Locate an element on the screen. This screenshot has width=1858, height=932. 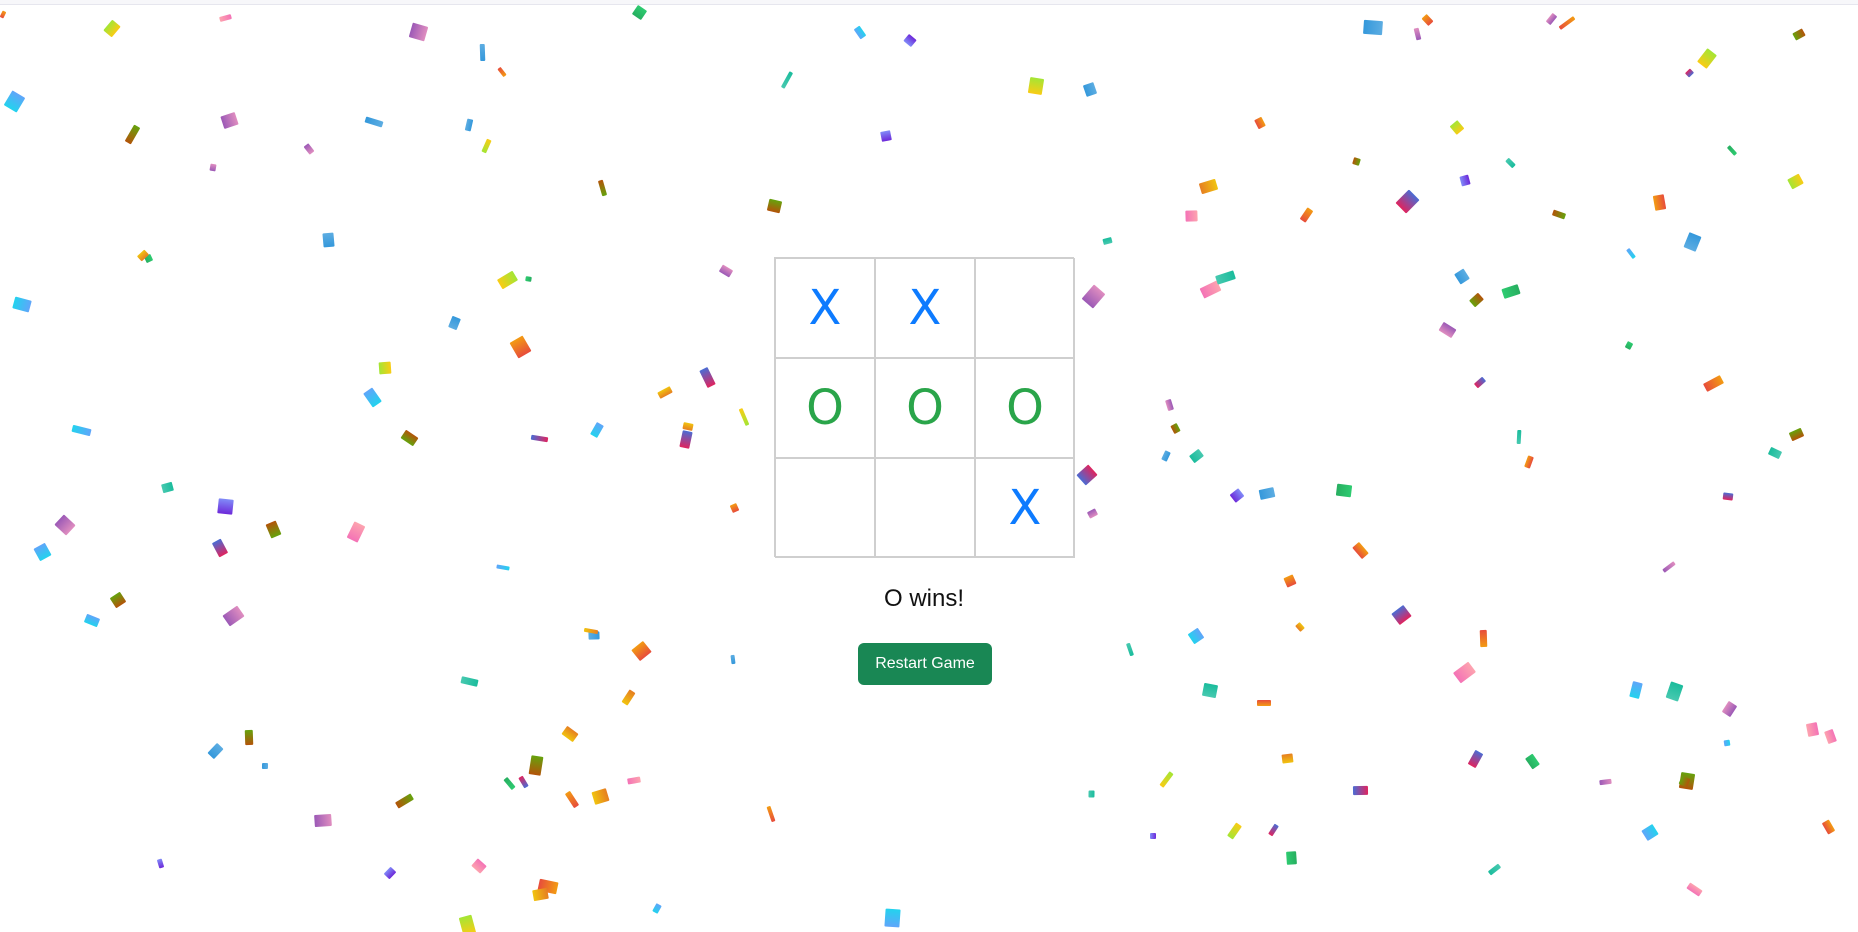
game-board: X X O O O X is located at coordinates (924, 407).